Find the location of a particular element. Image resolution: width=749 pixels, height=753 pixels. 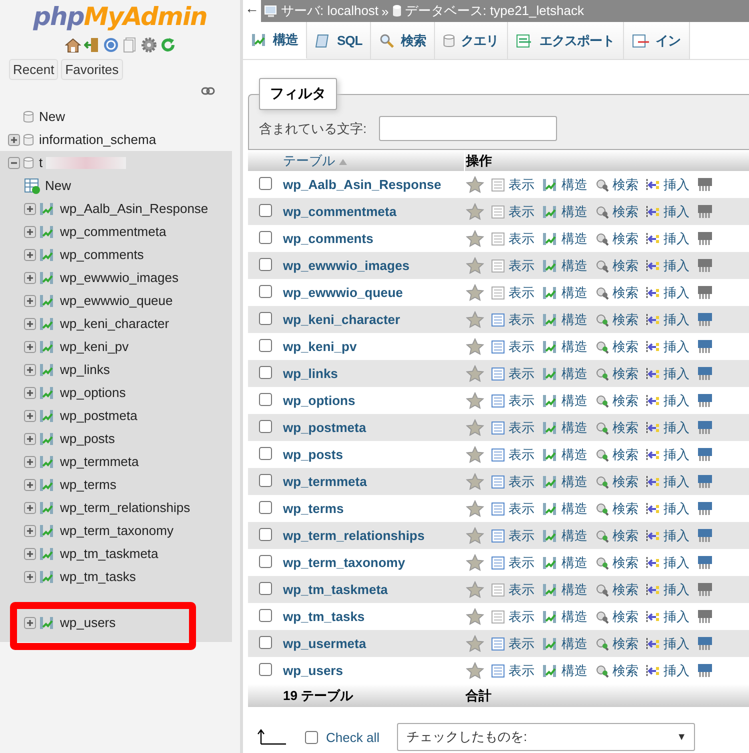

table-link: wp_links is located at coordinates (85, 369).